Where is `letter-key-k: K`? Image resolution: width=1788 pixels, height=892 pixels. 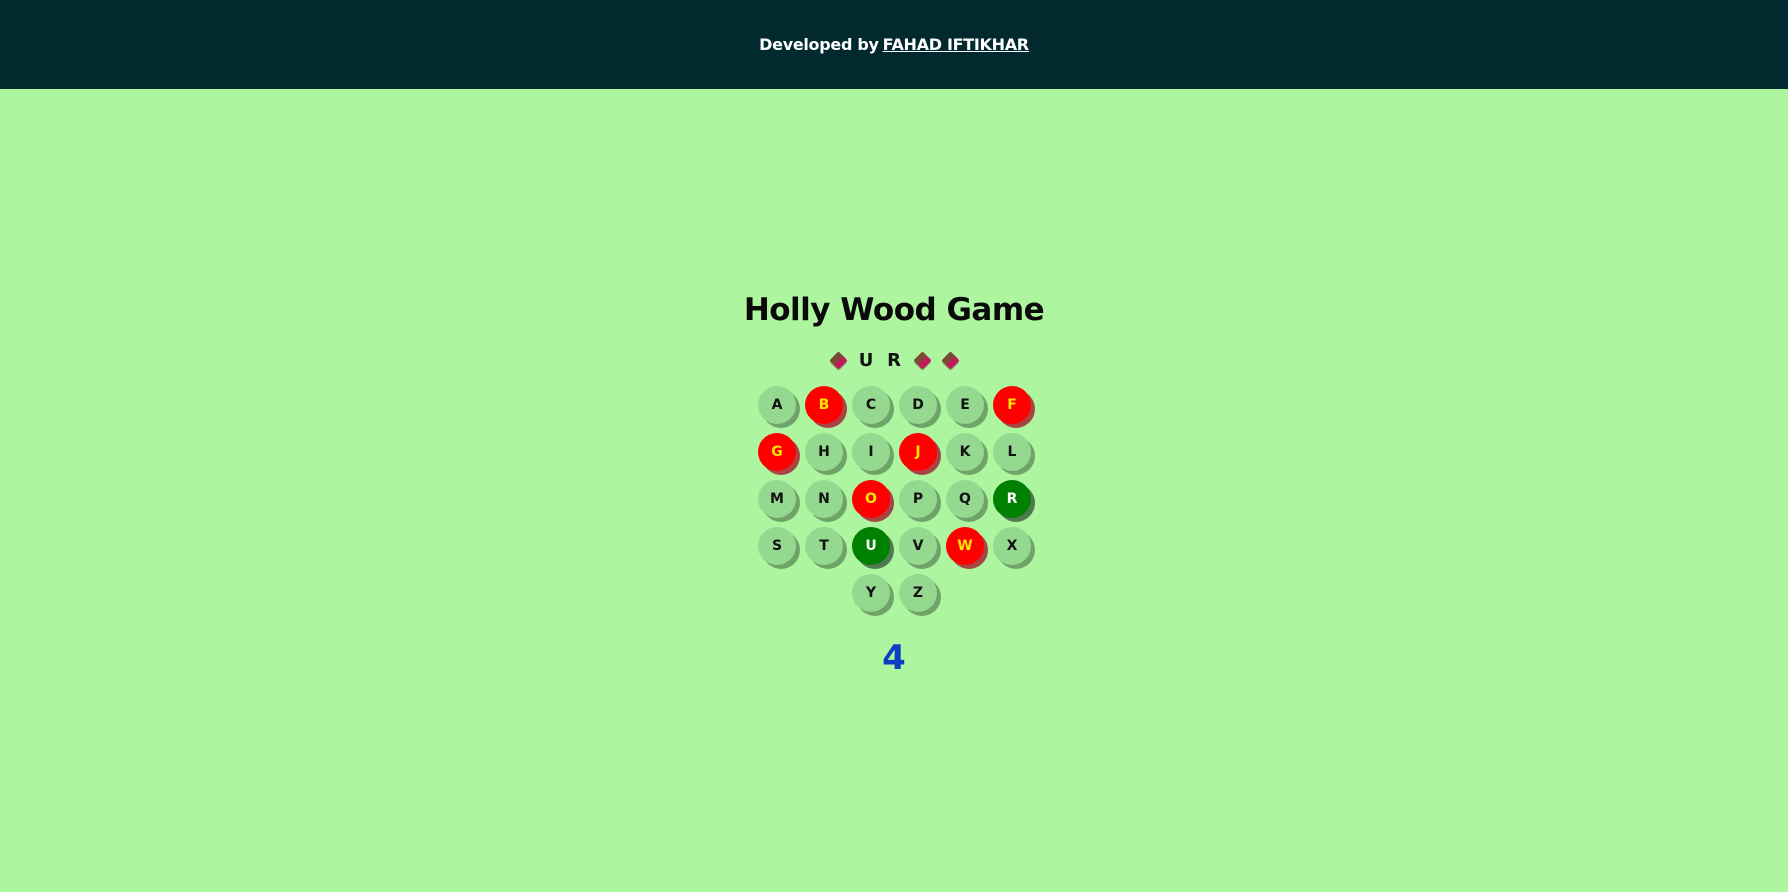 letter-key-k: K is located at coordinates (965, 452).